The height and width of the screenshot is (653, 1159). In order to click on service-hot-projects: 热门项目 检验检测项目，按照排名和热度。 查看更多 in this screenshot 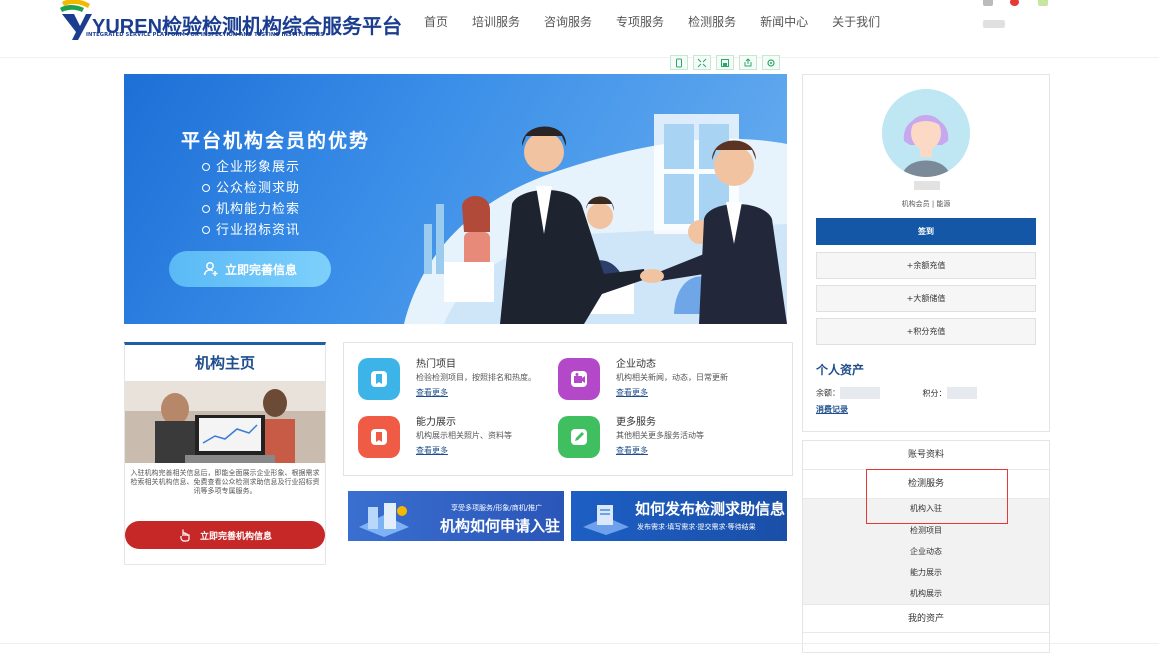, I will do `click(444, 380)`.